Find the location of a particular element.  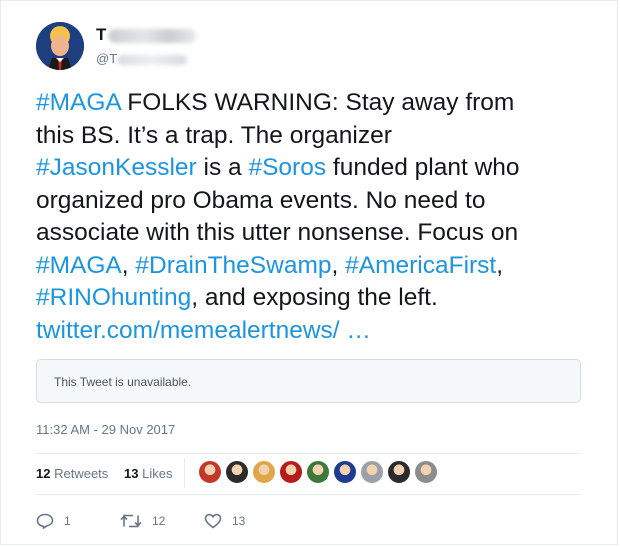

stats-separator is located at coordinates (184, 473).